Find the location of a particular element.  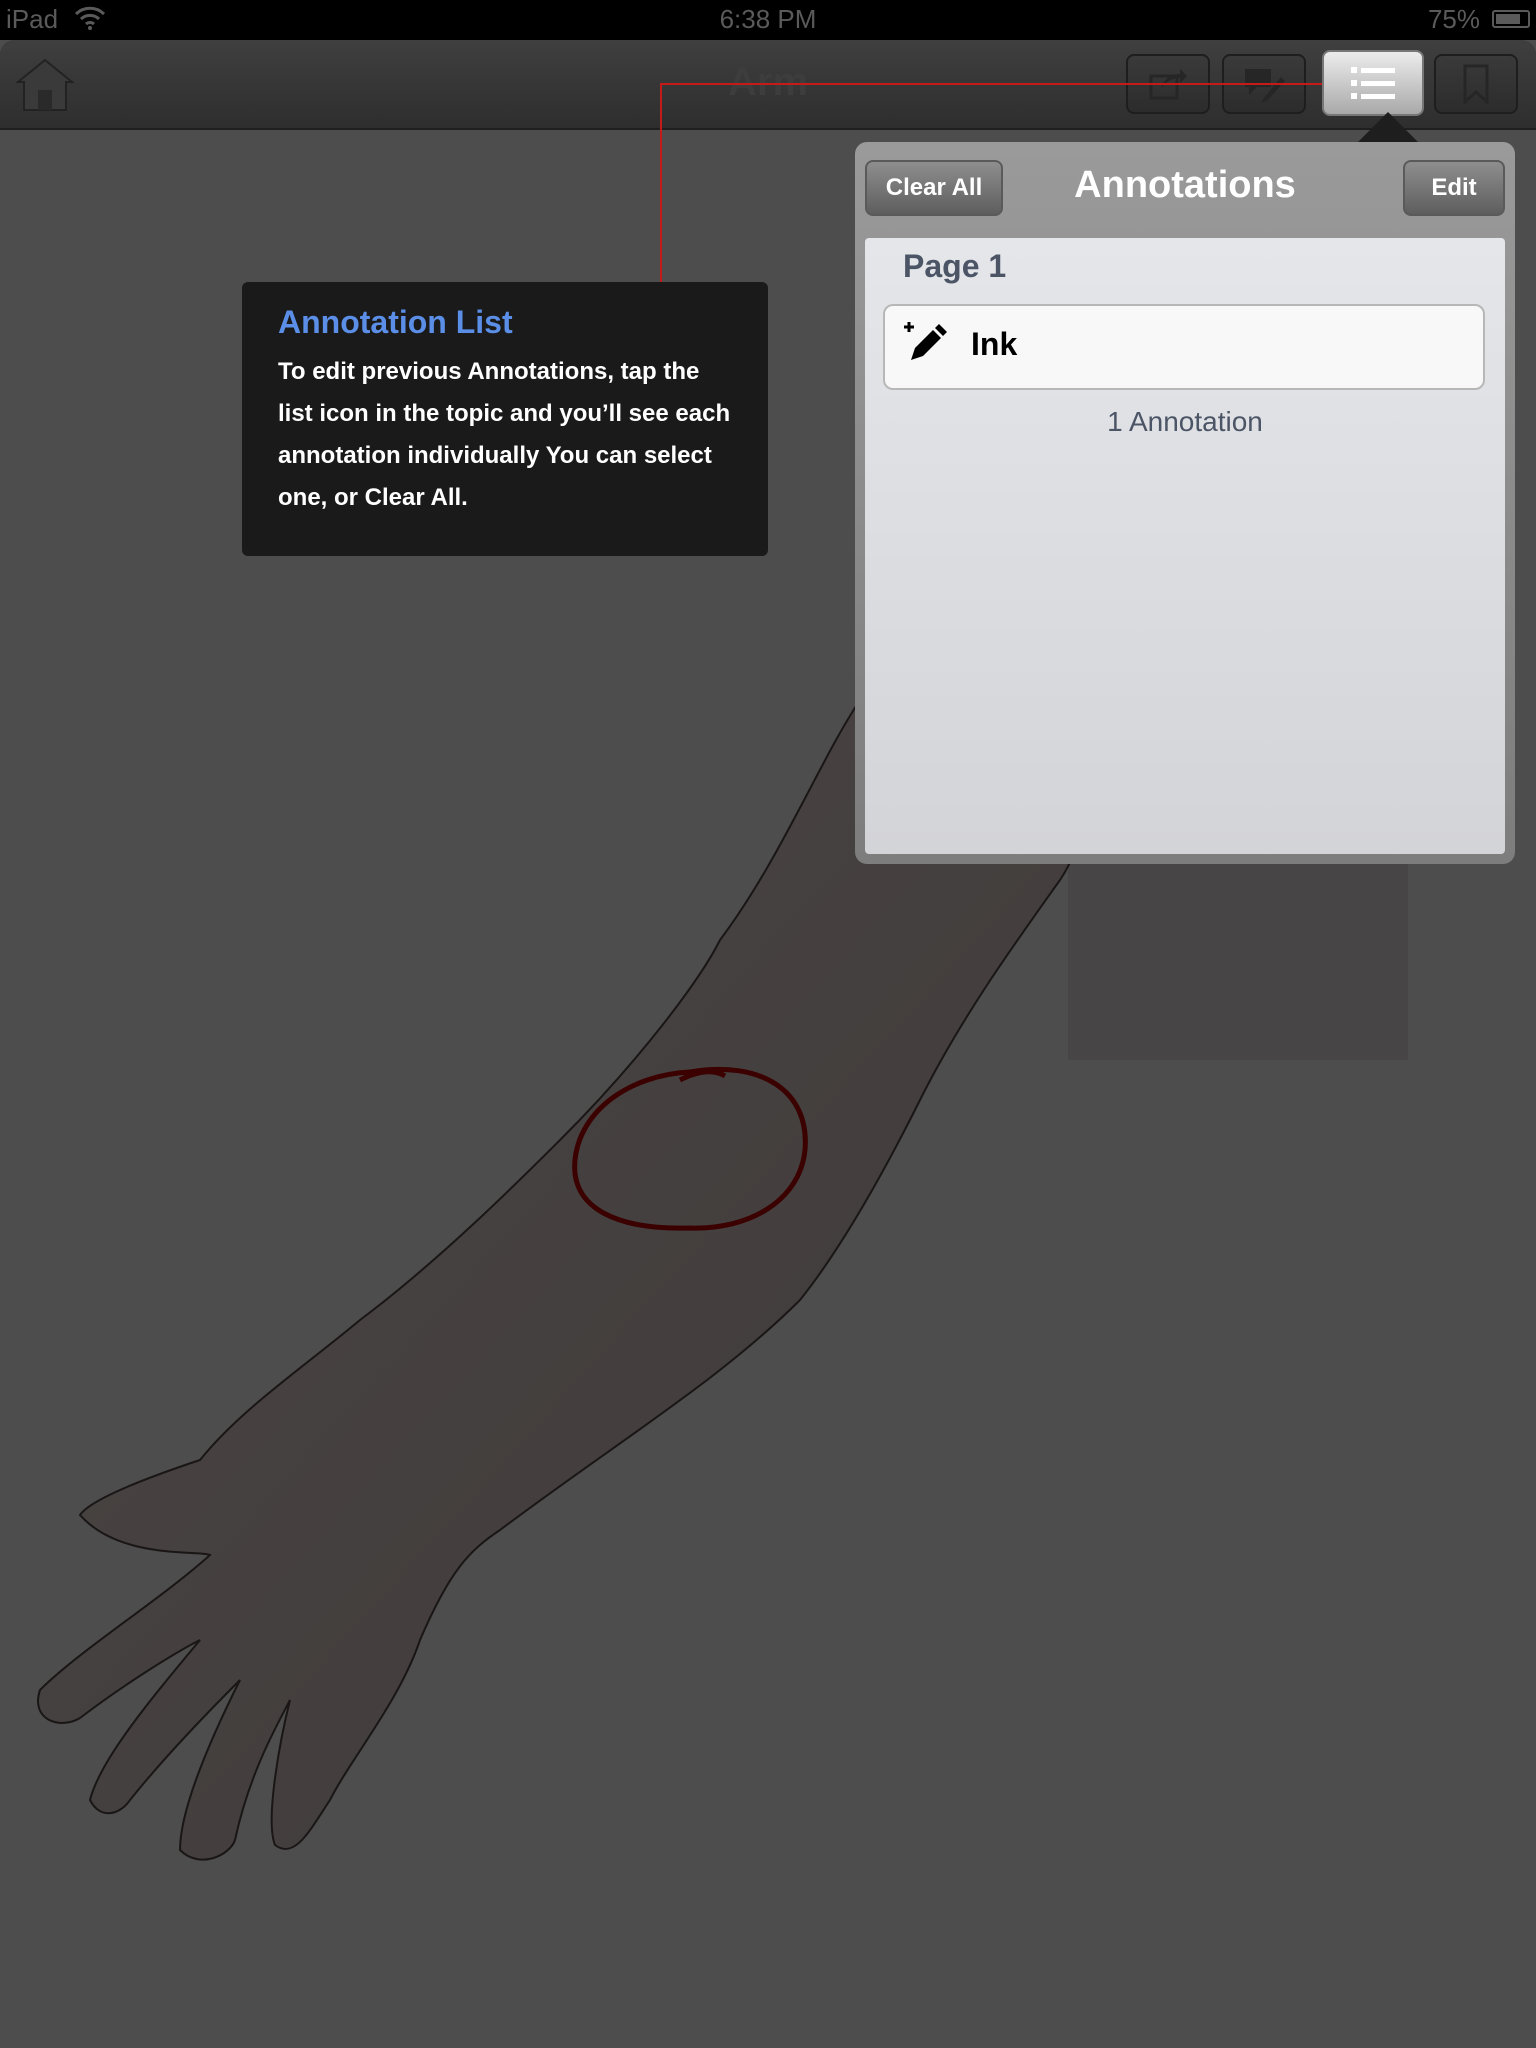

annotation-count: 1 Annotation is located at coordinates (1185, 421).